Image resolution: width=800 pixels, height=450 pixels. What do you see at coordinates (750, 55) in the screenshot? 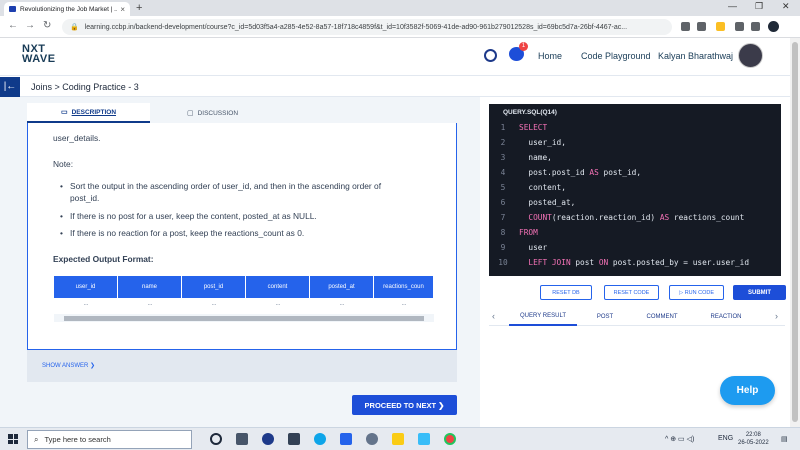
I see `user-avatar` at bounding box center [750, 55].